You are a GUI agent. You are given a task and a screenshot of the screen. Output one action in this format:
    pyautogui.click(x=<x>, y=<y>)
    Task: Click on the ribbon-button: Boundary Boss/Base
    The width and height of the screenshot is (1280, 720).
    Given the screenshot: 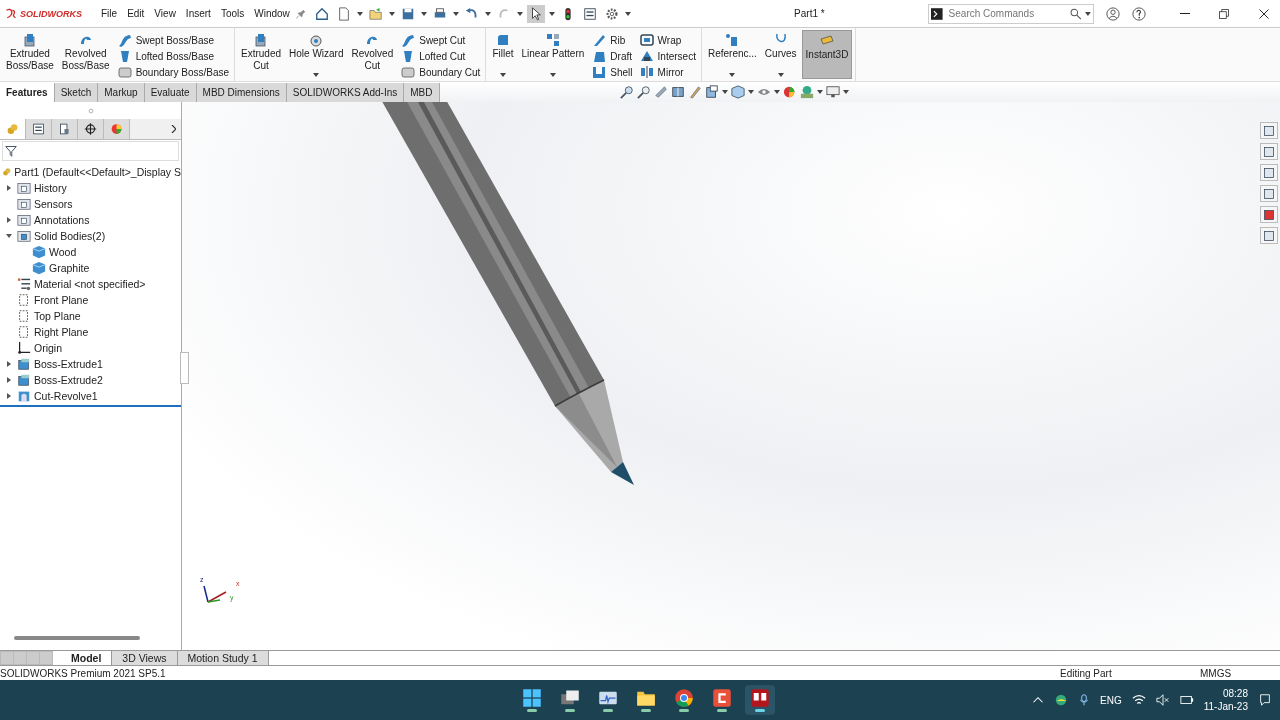 What is the action you would take?
    pyautogui.click(x=172, y=72)
    